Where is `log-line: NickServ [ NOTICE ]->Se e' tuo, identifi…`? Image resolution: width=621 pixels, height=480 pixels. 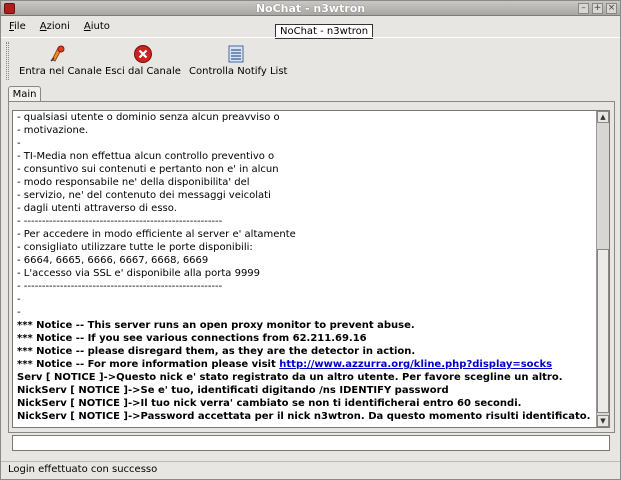 log-line: NickServ [ NOTICE ]->Se e' tuo, identifi… is located at coordinates (233, 390).